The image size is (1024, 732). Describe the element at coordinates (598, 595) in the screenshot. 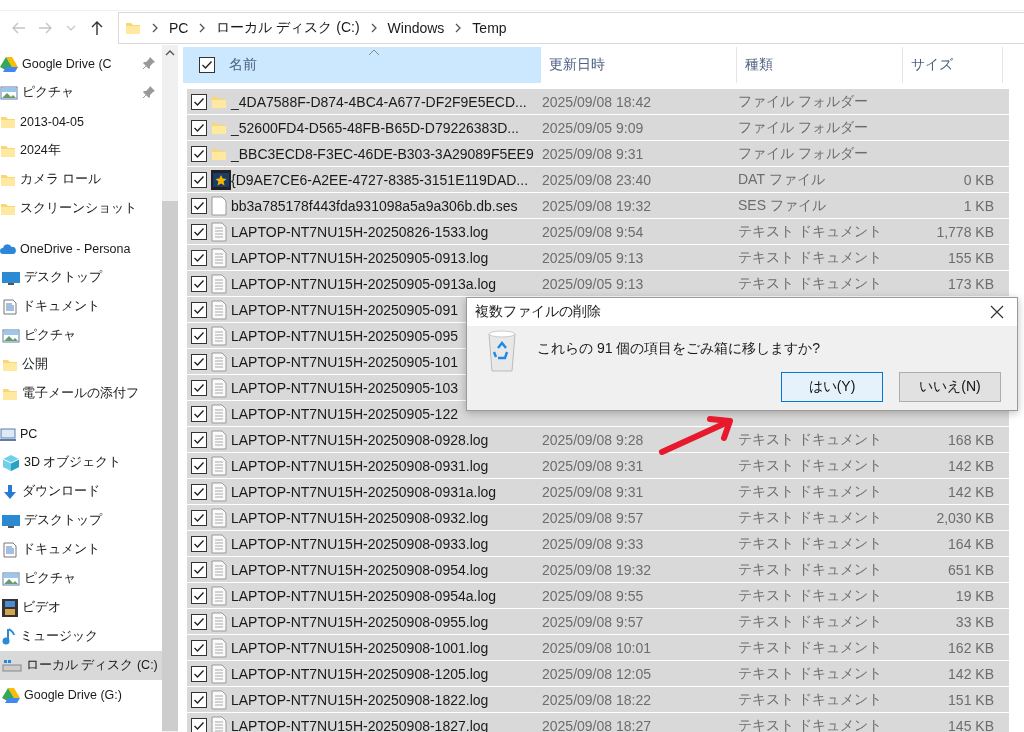

I see `file-row: LAPTOP-NT7NU15H-20250908-0954a.log 2025/09/08 9:55 テキスト ドキュメント 19 KB` at that location.